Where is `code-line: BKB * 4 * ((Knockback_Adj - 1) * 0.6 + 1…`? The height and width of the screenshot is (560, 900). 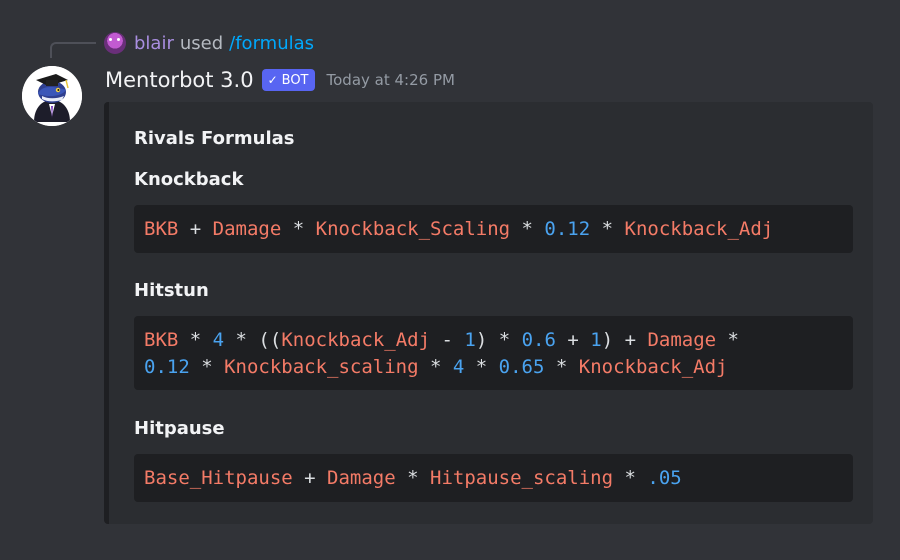 code-line: BKB * 4 * ((Knockback_Adj - 1) * 0.6 + 1… is located at coordinates (493, 340).